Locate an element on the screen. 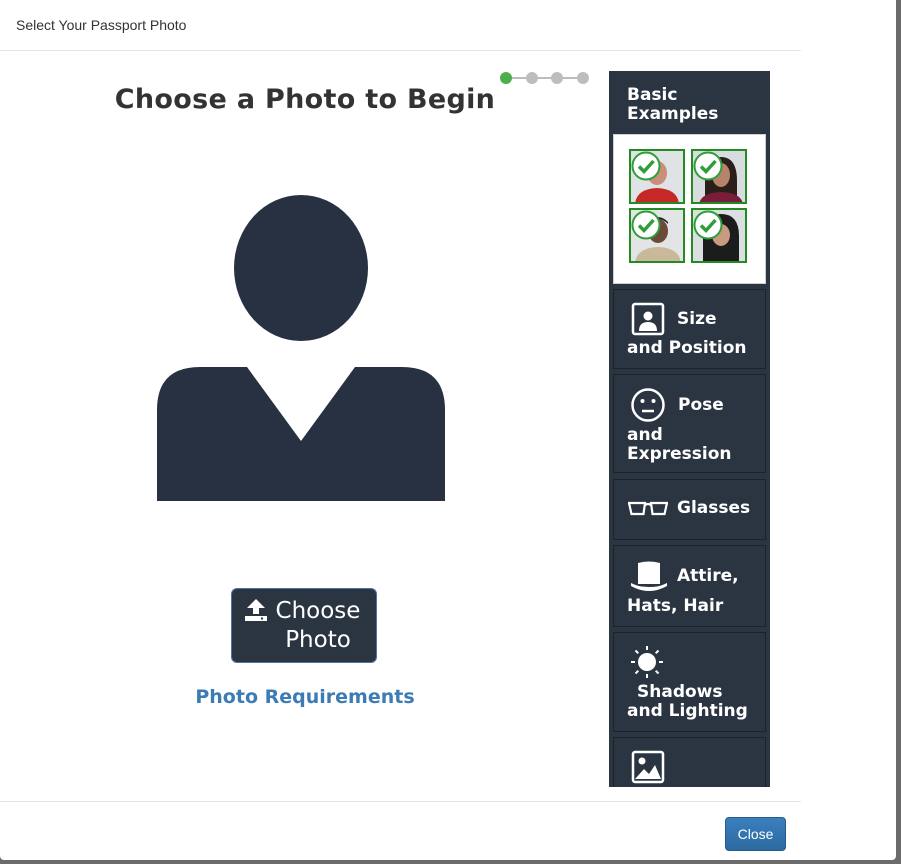  glasses-label: Glasses is located at coordinates (714, 508).